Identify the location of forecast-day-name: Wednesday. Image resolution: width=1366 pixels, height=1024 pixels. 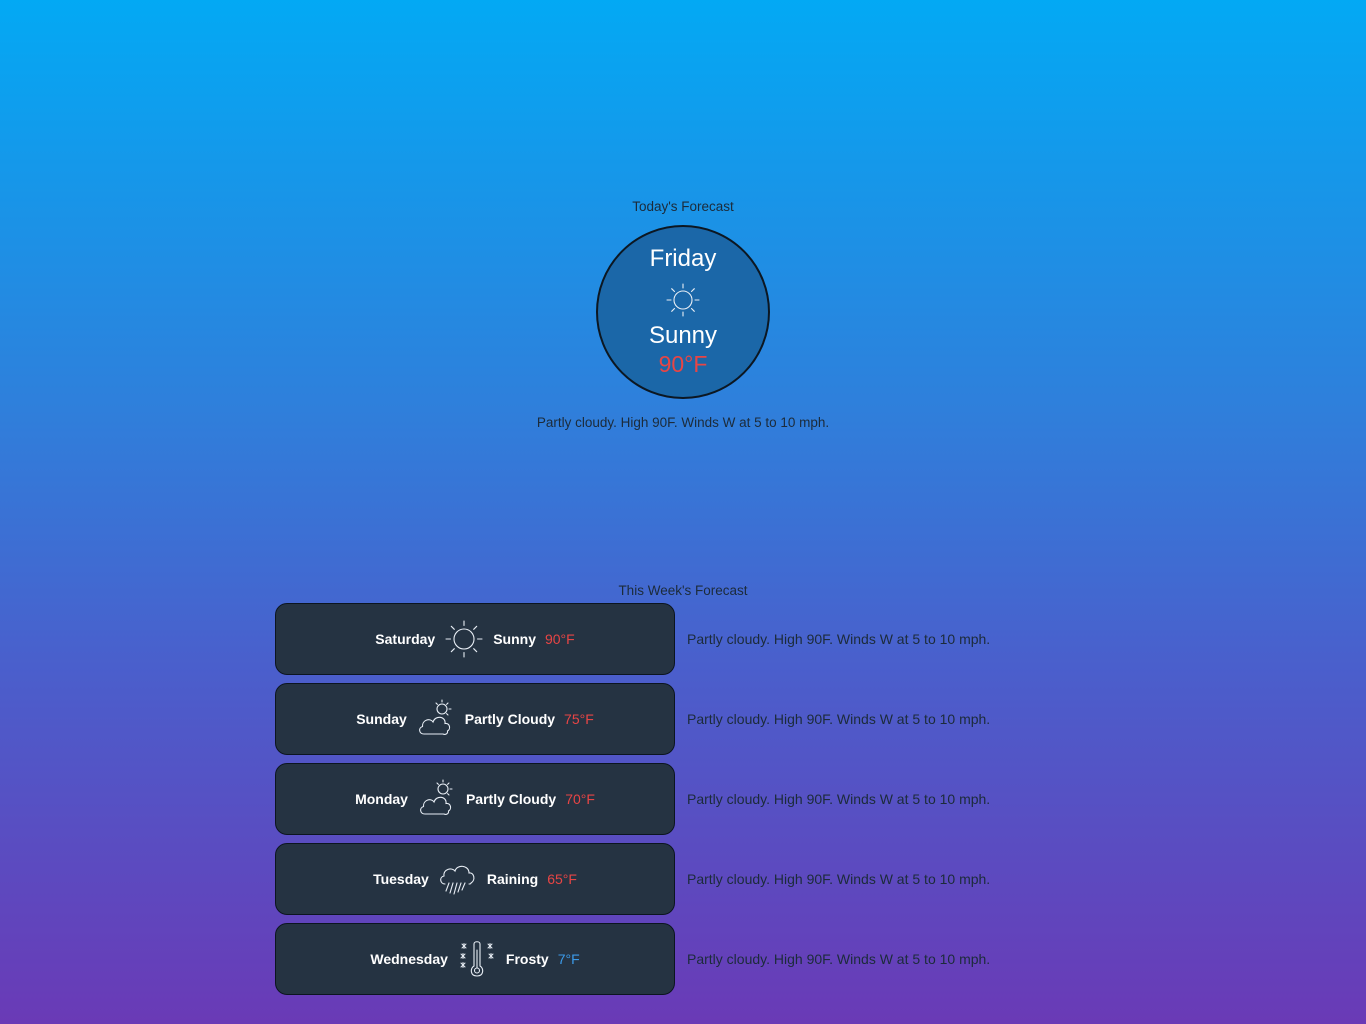
(409, 959).